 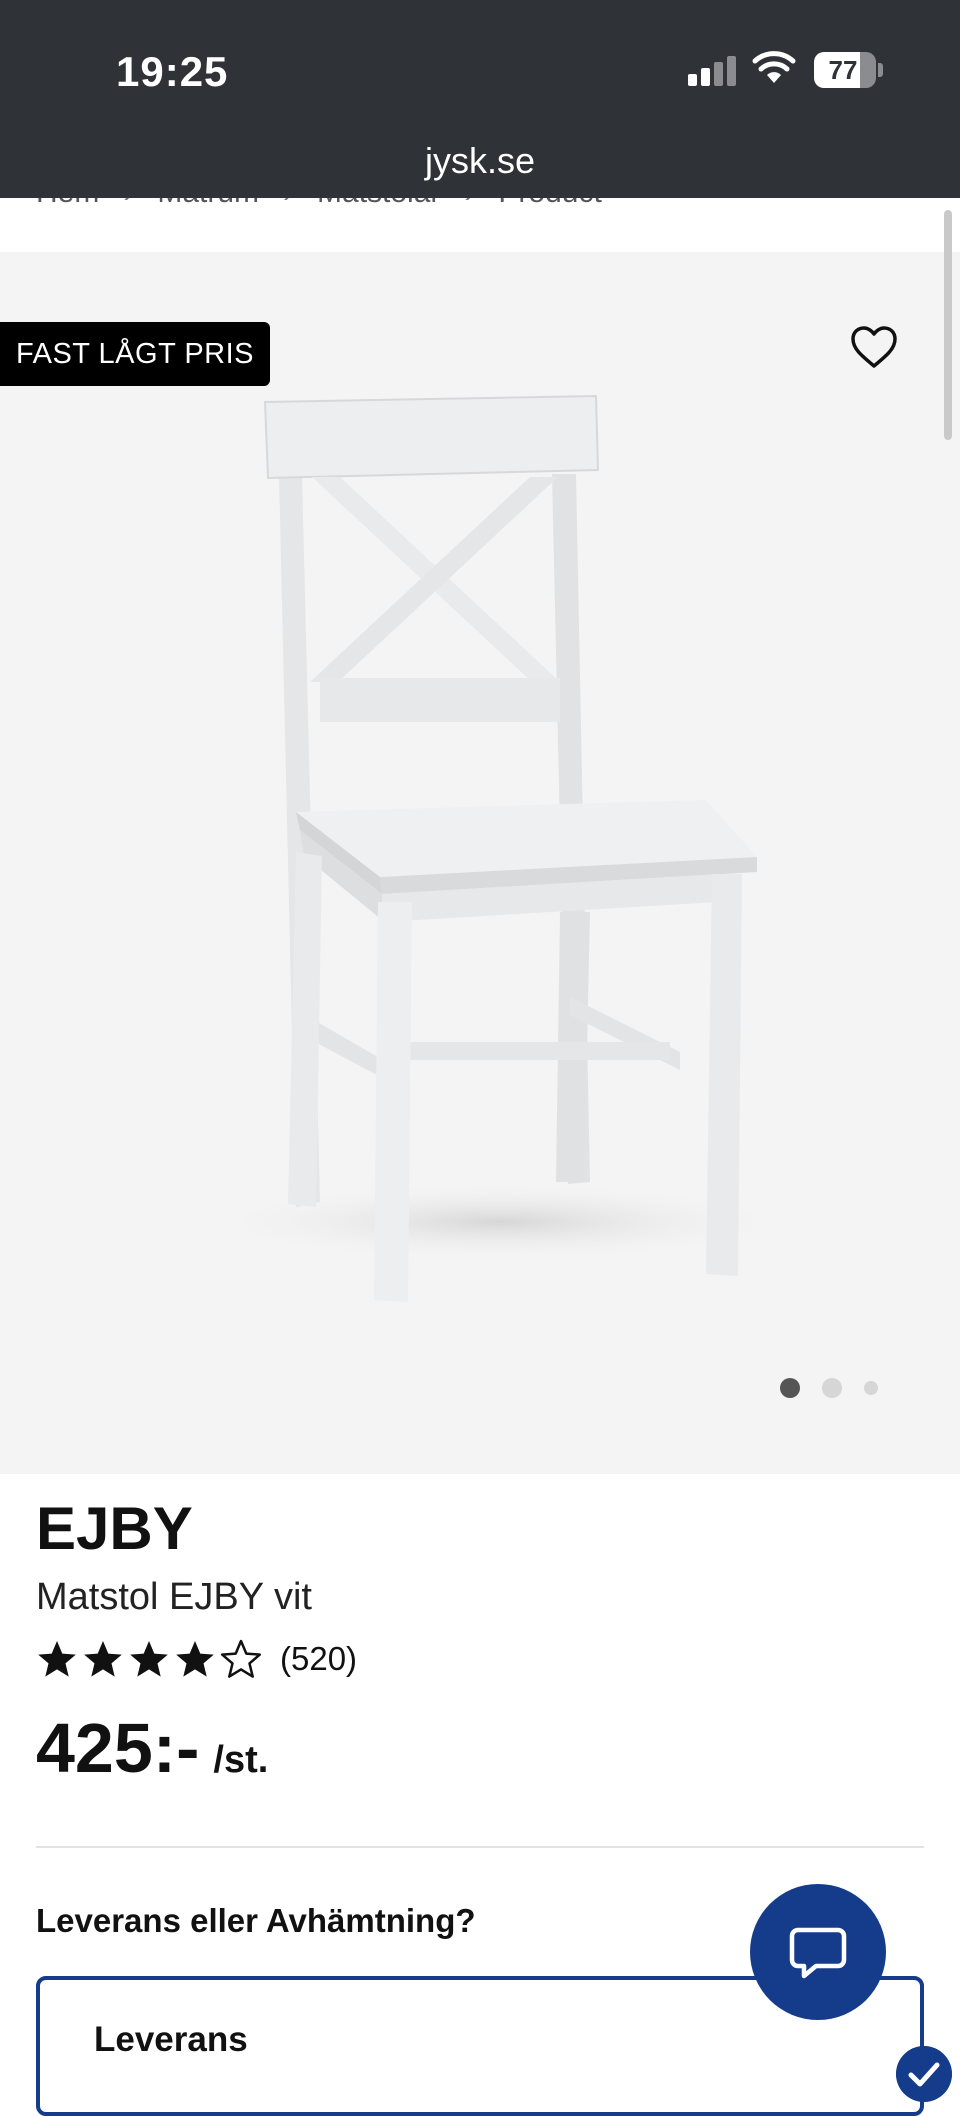 I want to click on address-bar-url: jysk.se, so click(x=480, y=161).